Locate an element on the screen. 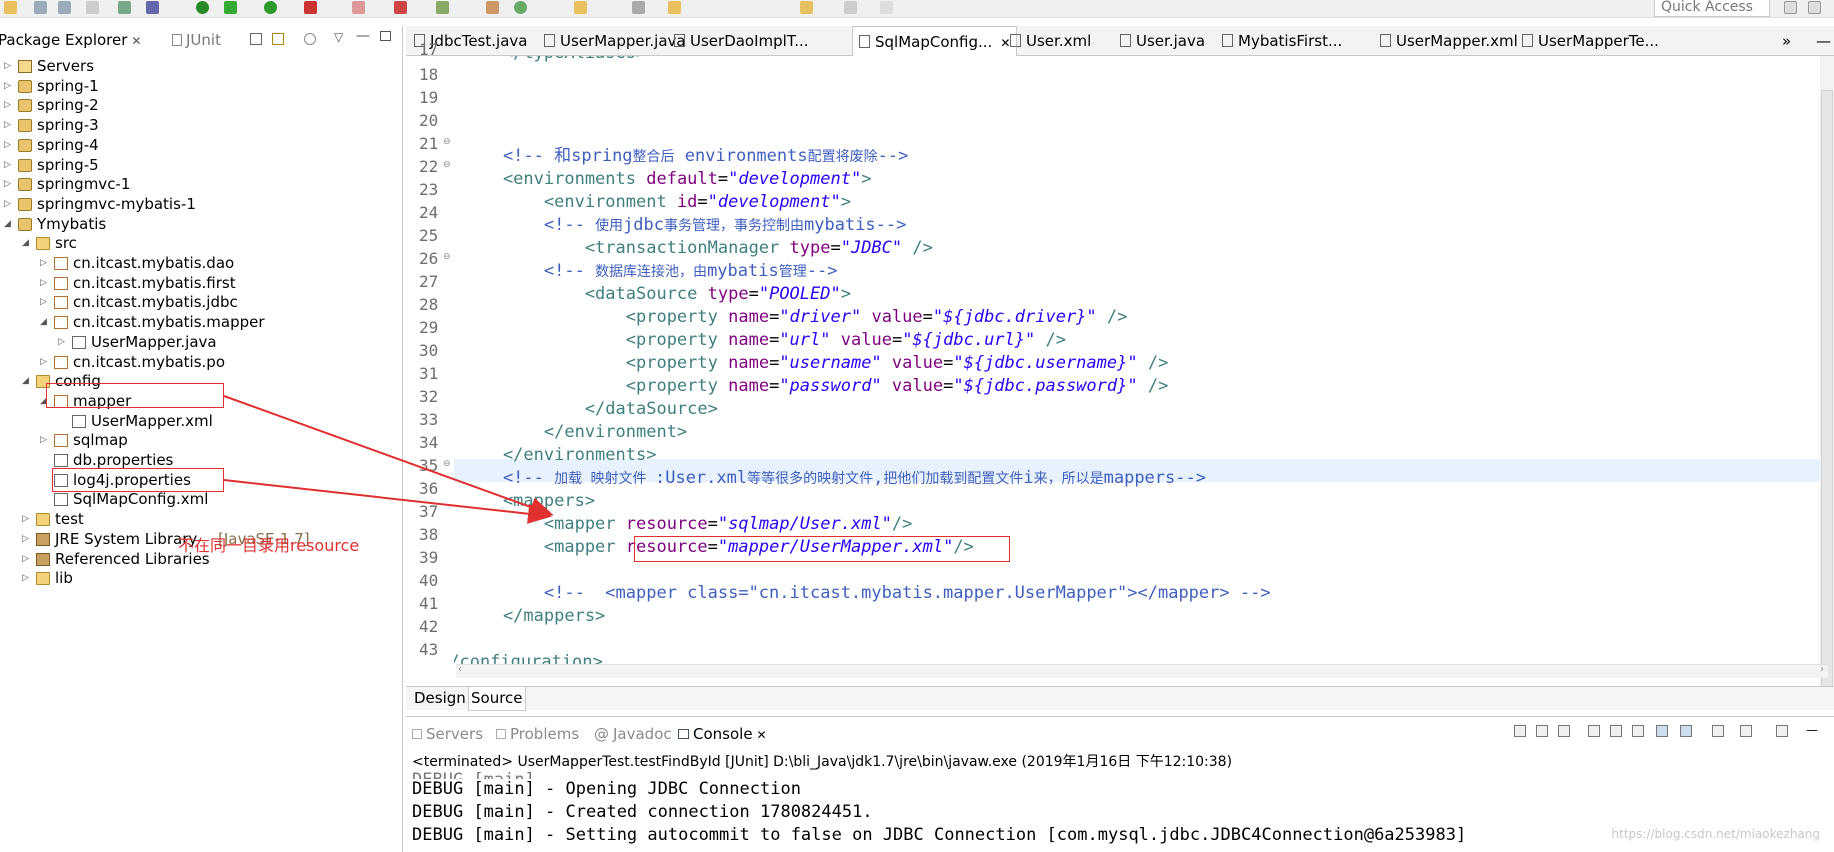  display-console-icon is located at coordinates (1746, 731).